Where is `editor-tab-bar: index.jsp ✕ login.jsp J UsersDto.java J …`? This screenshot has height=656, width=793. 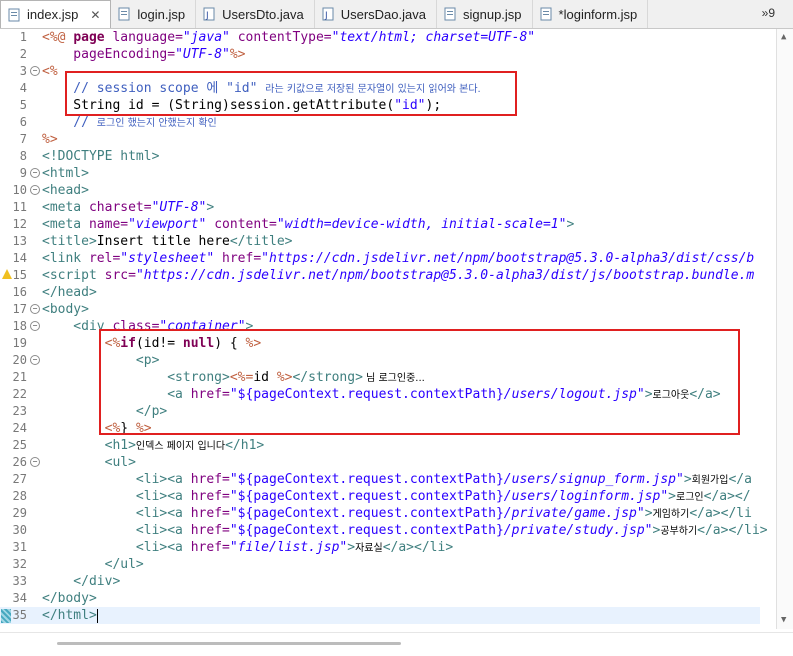 editor-tab-bar: index.jsp ✕ login.jsp J UsersDto.java J … is located at coordinates (396, 14).